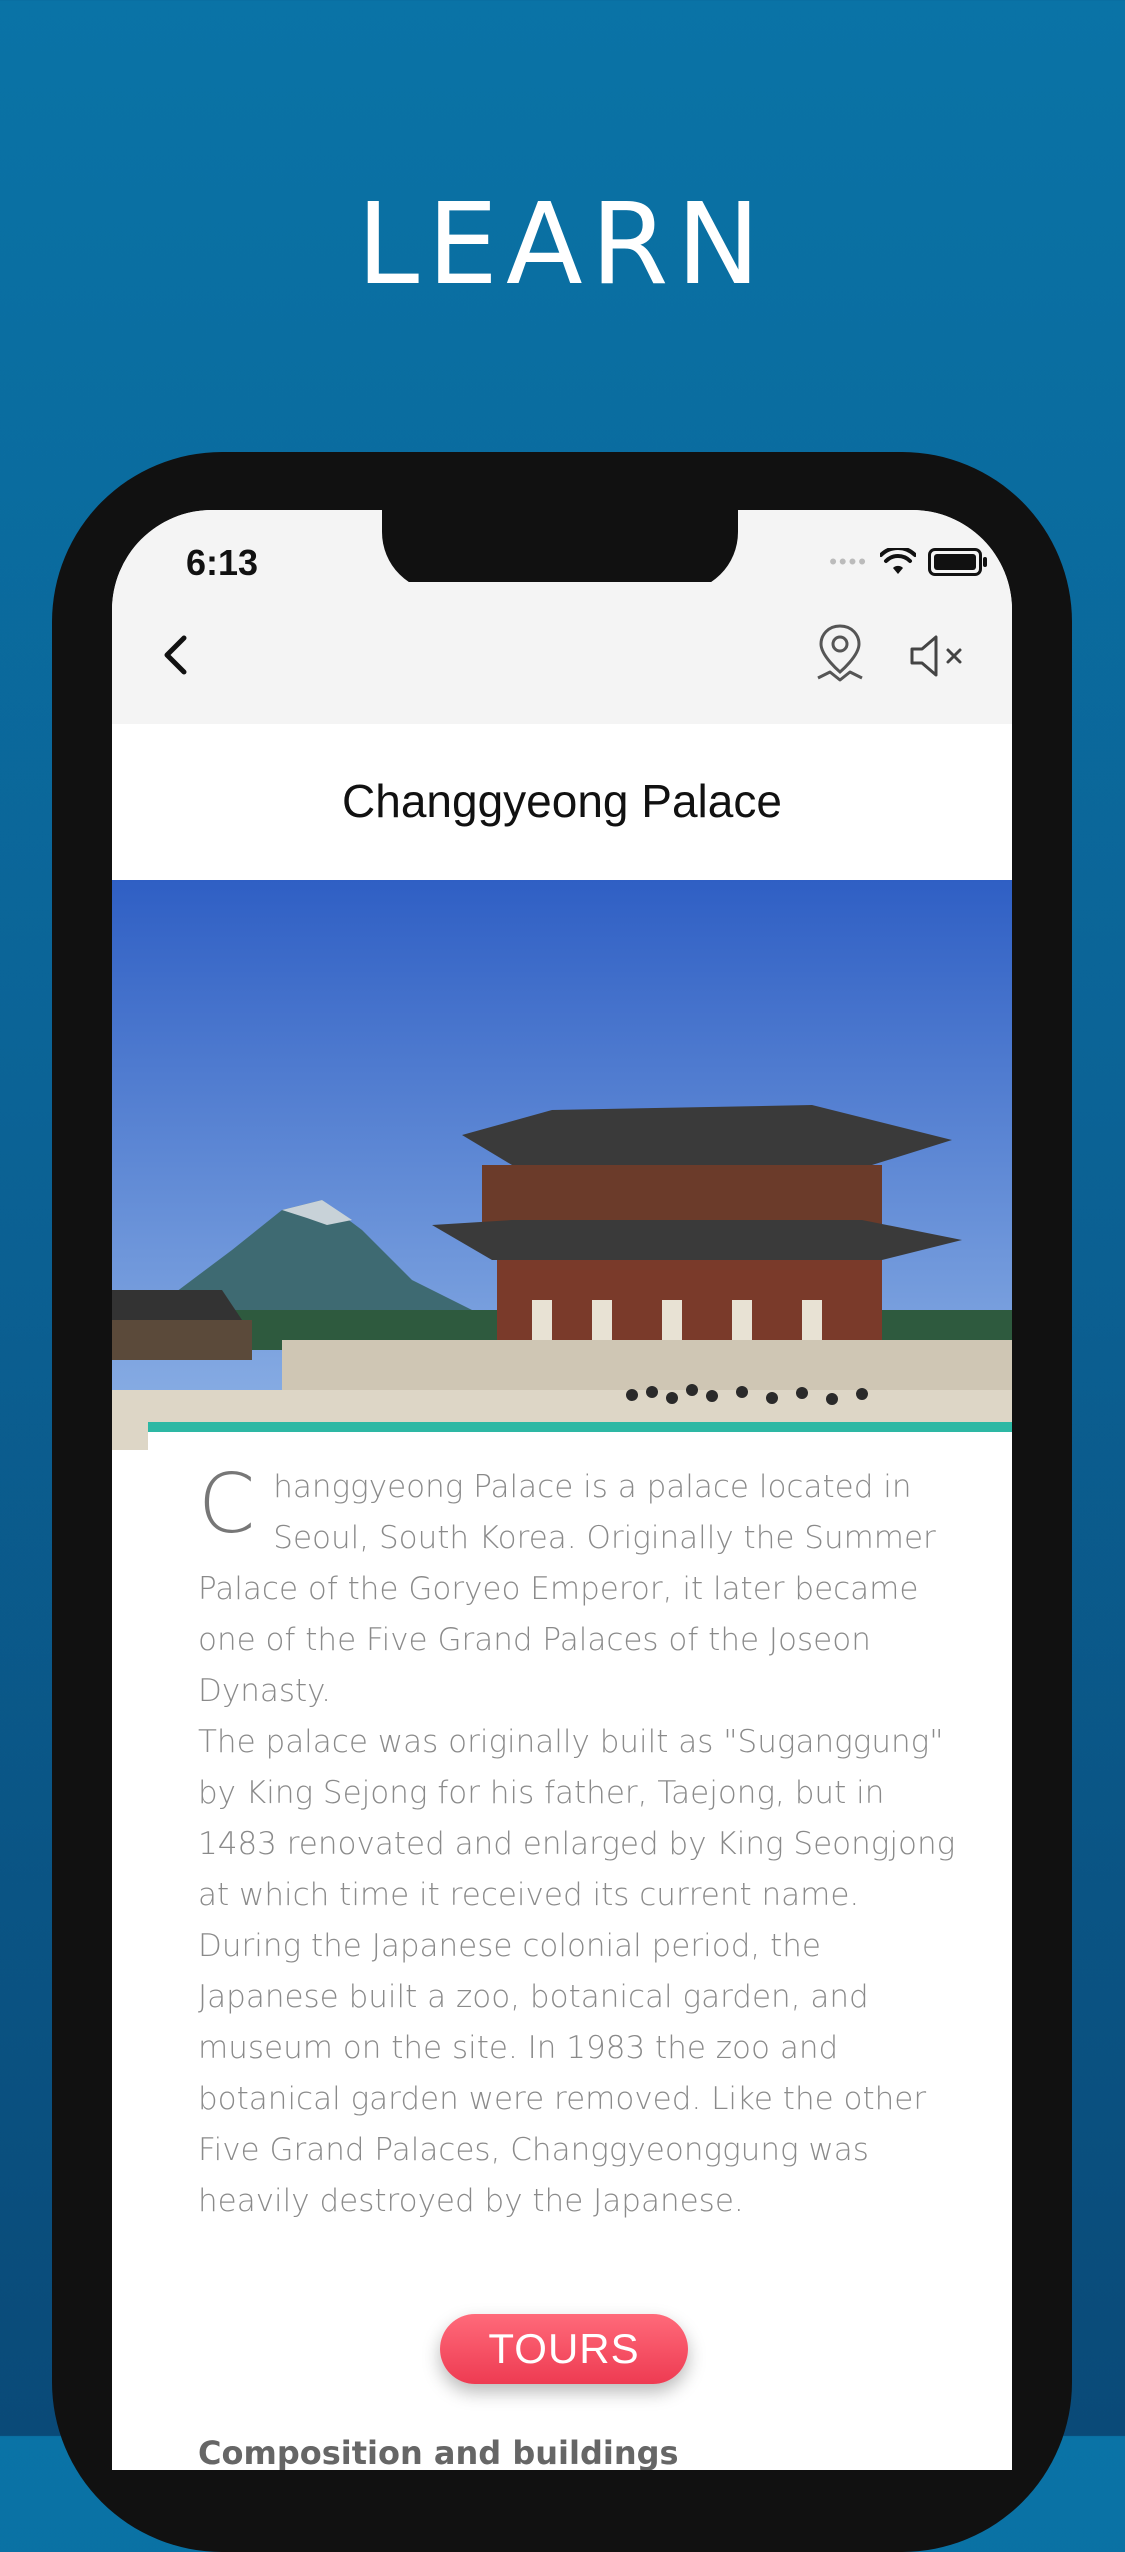 The image size is (1125, 2552). Describe the element at coordinates (957, 562) in the screenshot. I see `battery-icon` at that location.